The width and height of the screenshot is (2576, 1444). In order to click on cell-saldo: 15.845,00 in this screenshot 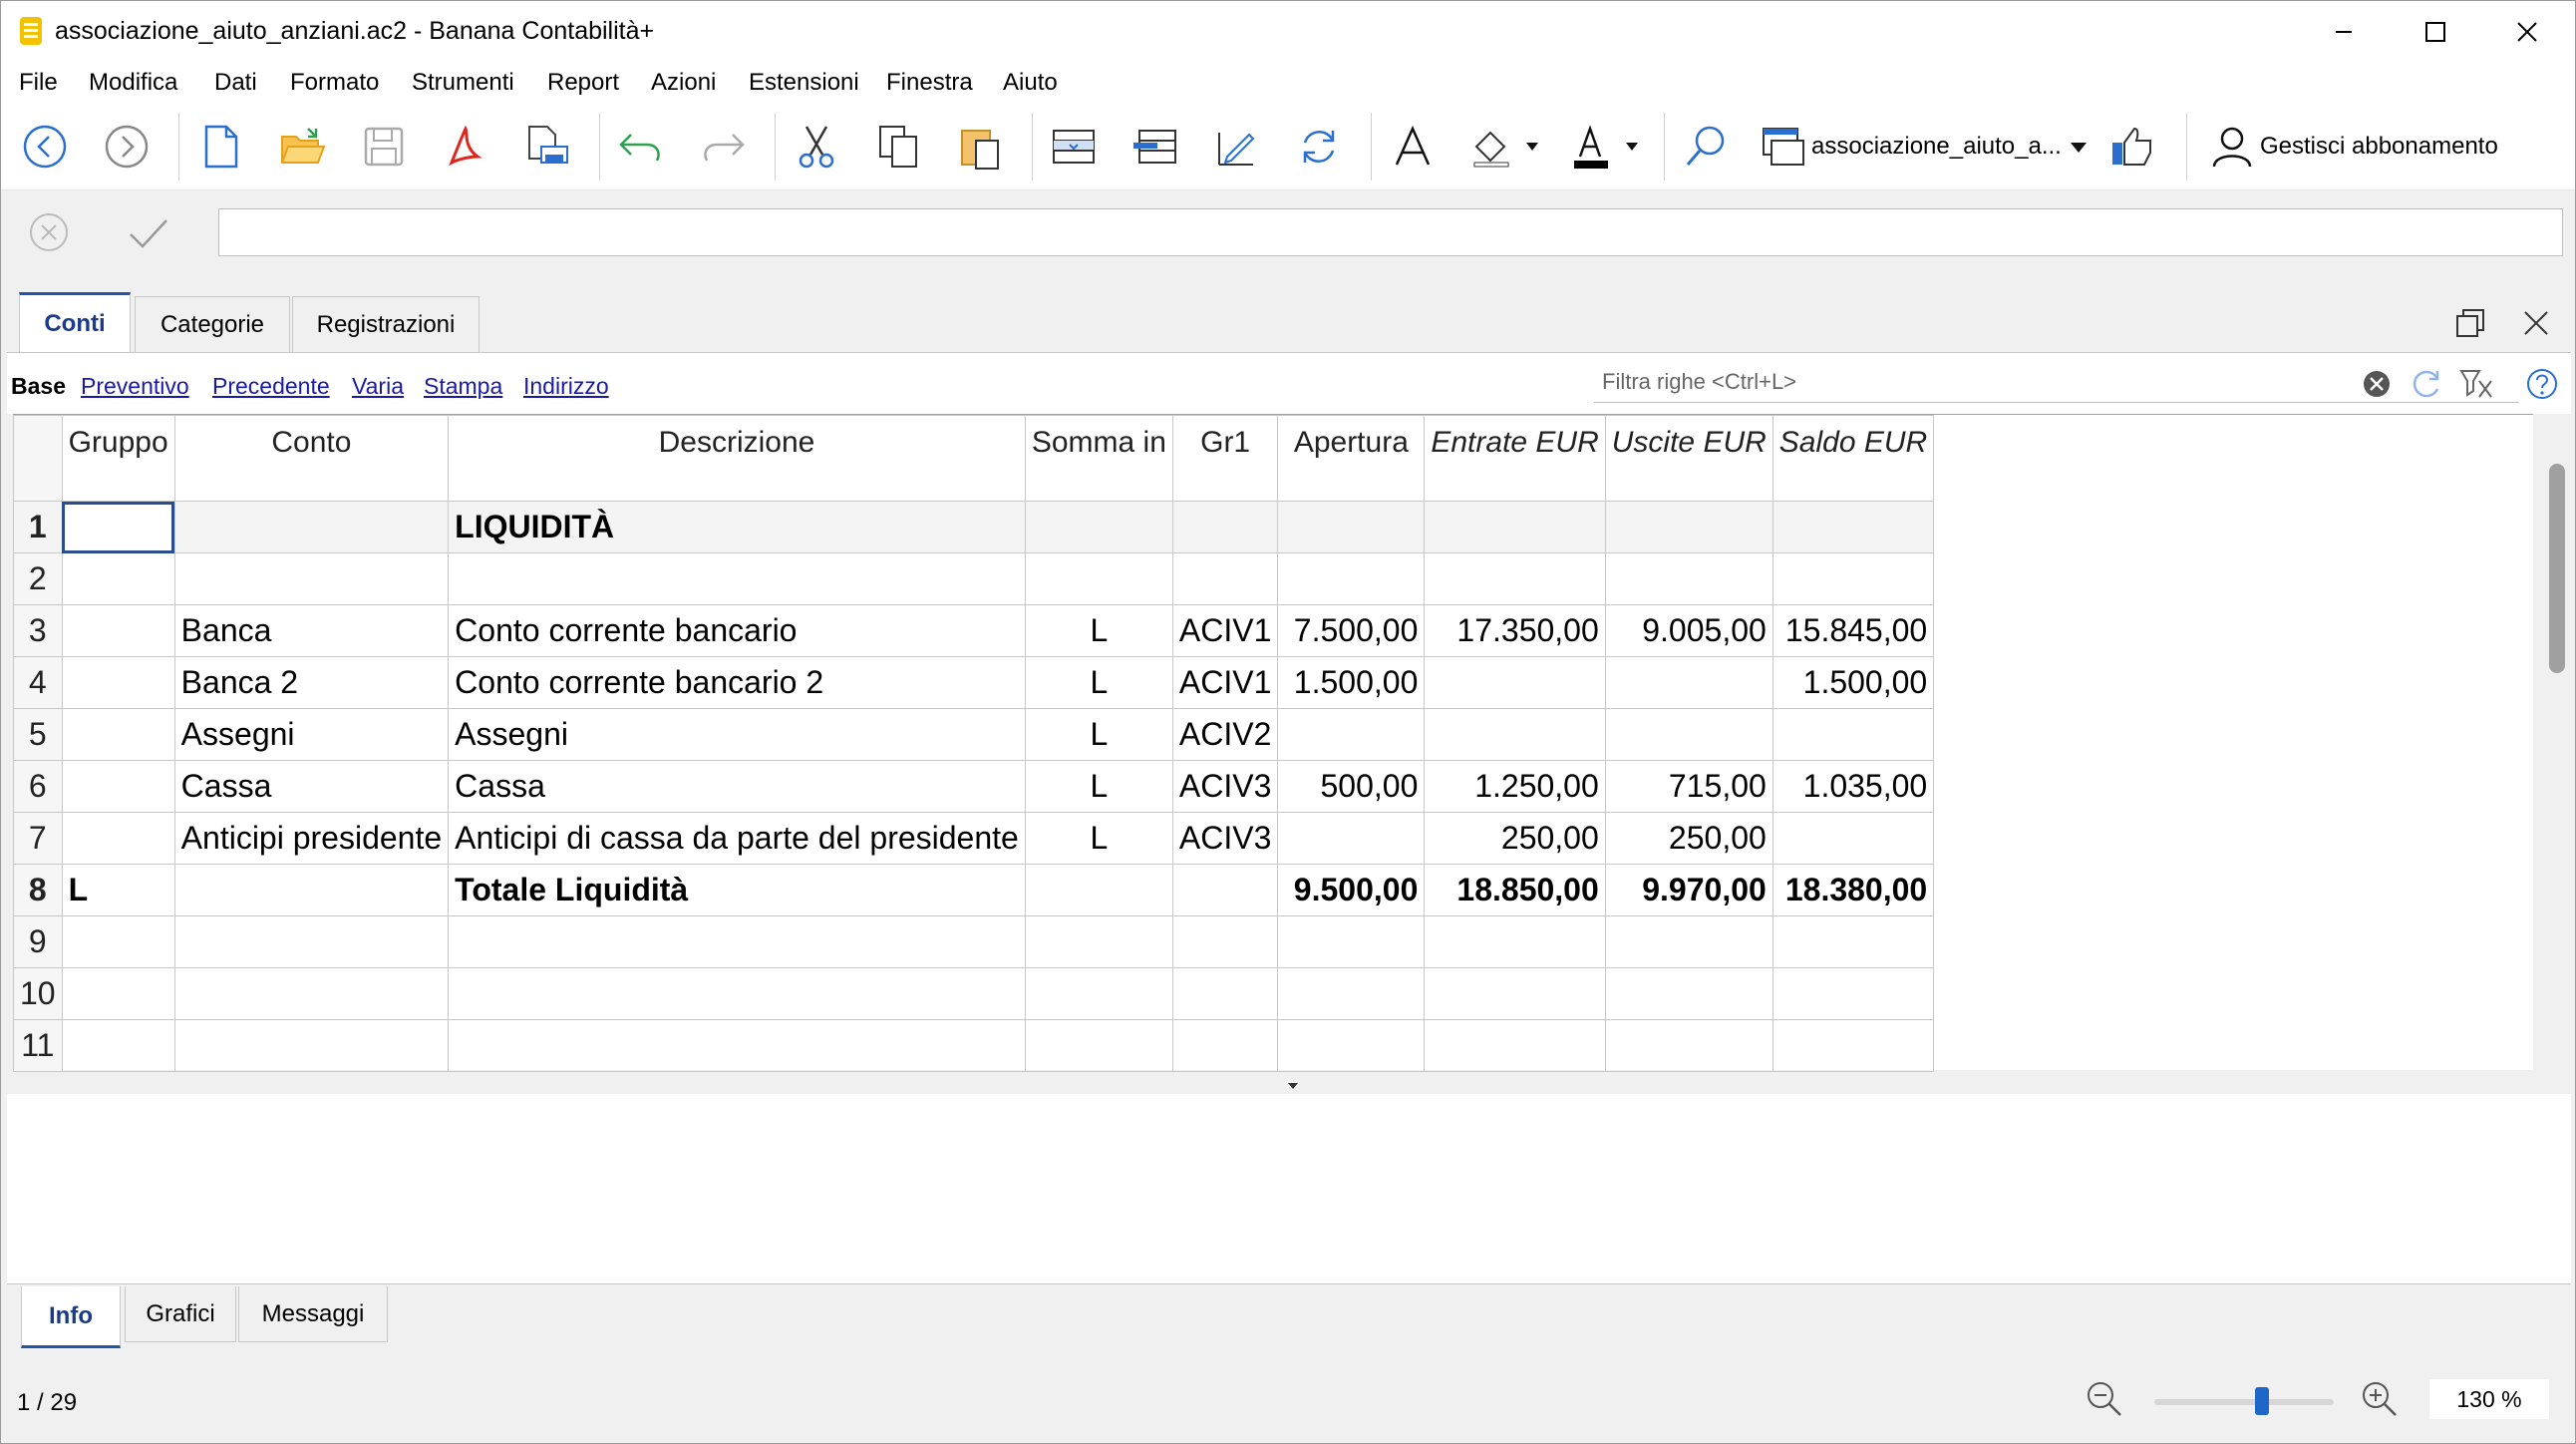, I will do `click(1853, 630)`.